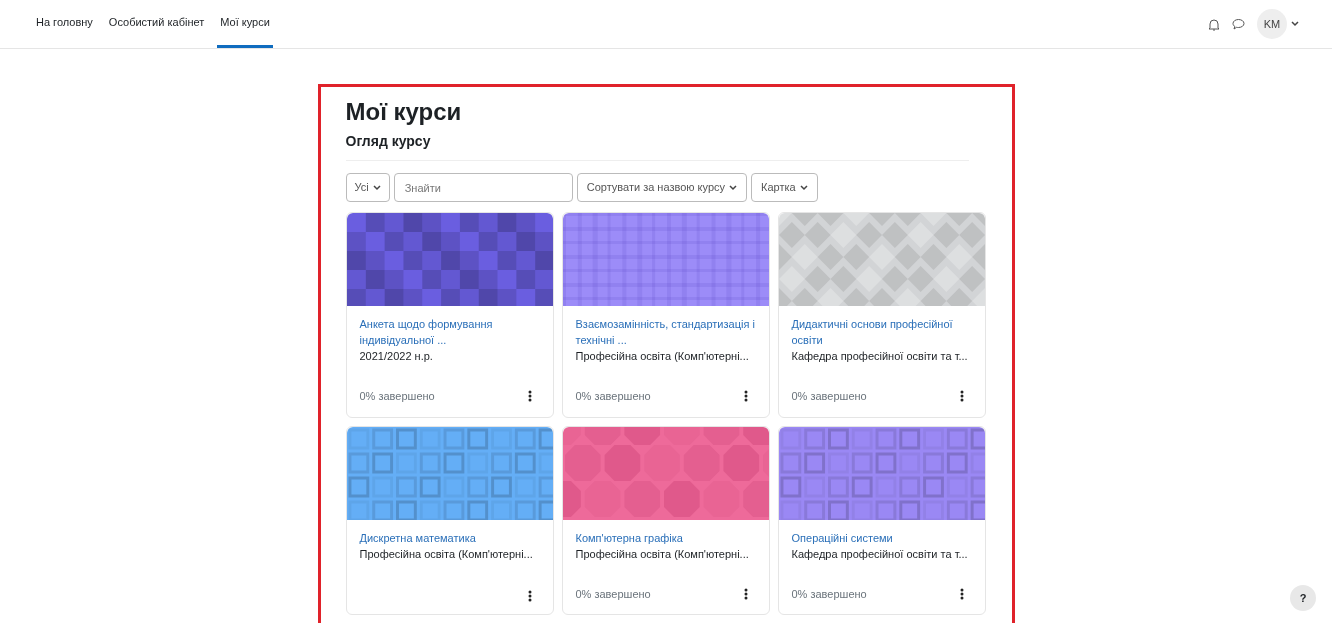 The height and width of the screenshot is (623, 1332). Describe the element at coordinates (396, 356) in the screenshot. I see `course-category: 2021/2022 н.р.` at that location.